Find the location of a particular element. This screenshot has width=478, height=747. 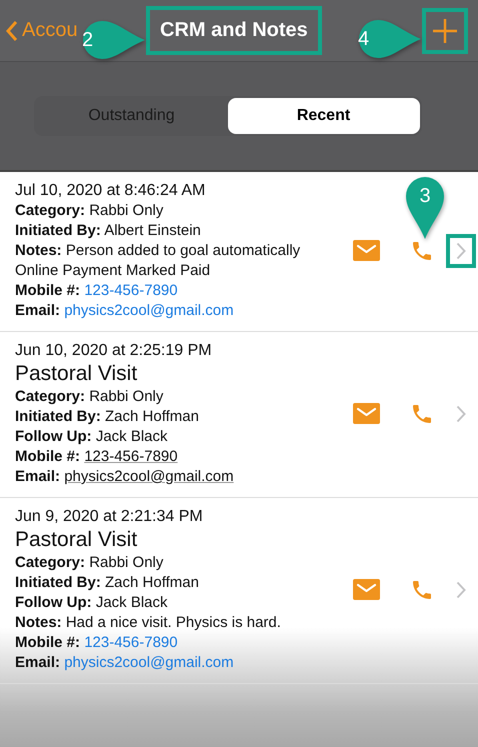

field-value: Person added to goal automatically is located at coordinates (183, 250).